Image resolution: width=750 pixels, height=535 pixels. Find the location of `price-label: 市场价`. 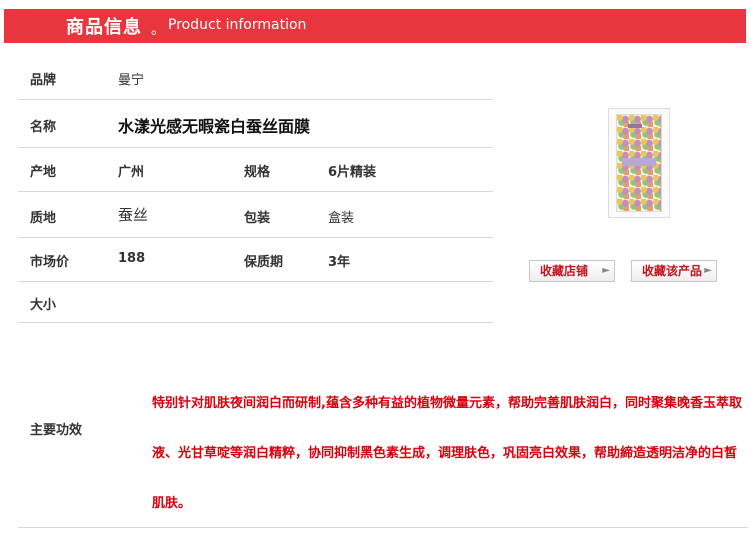

price-label: 市场价 is located at coordinates (50, 262).